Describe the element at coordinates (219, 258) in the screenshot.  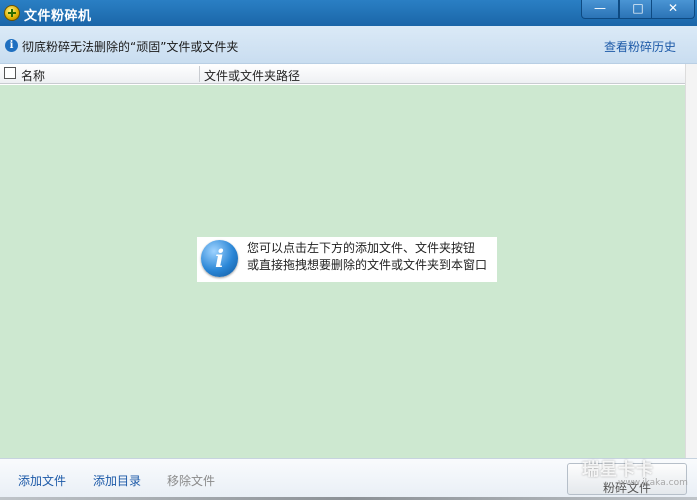
I see `info-large-icon: i` at that location.